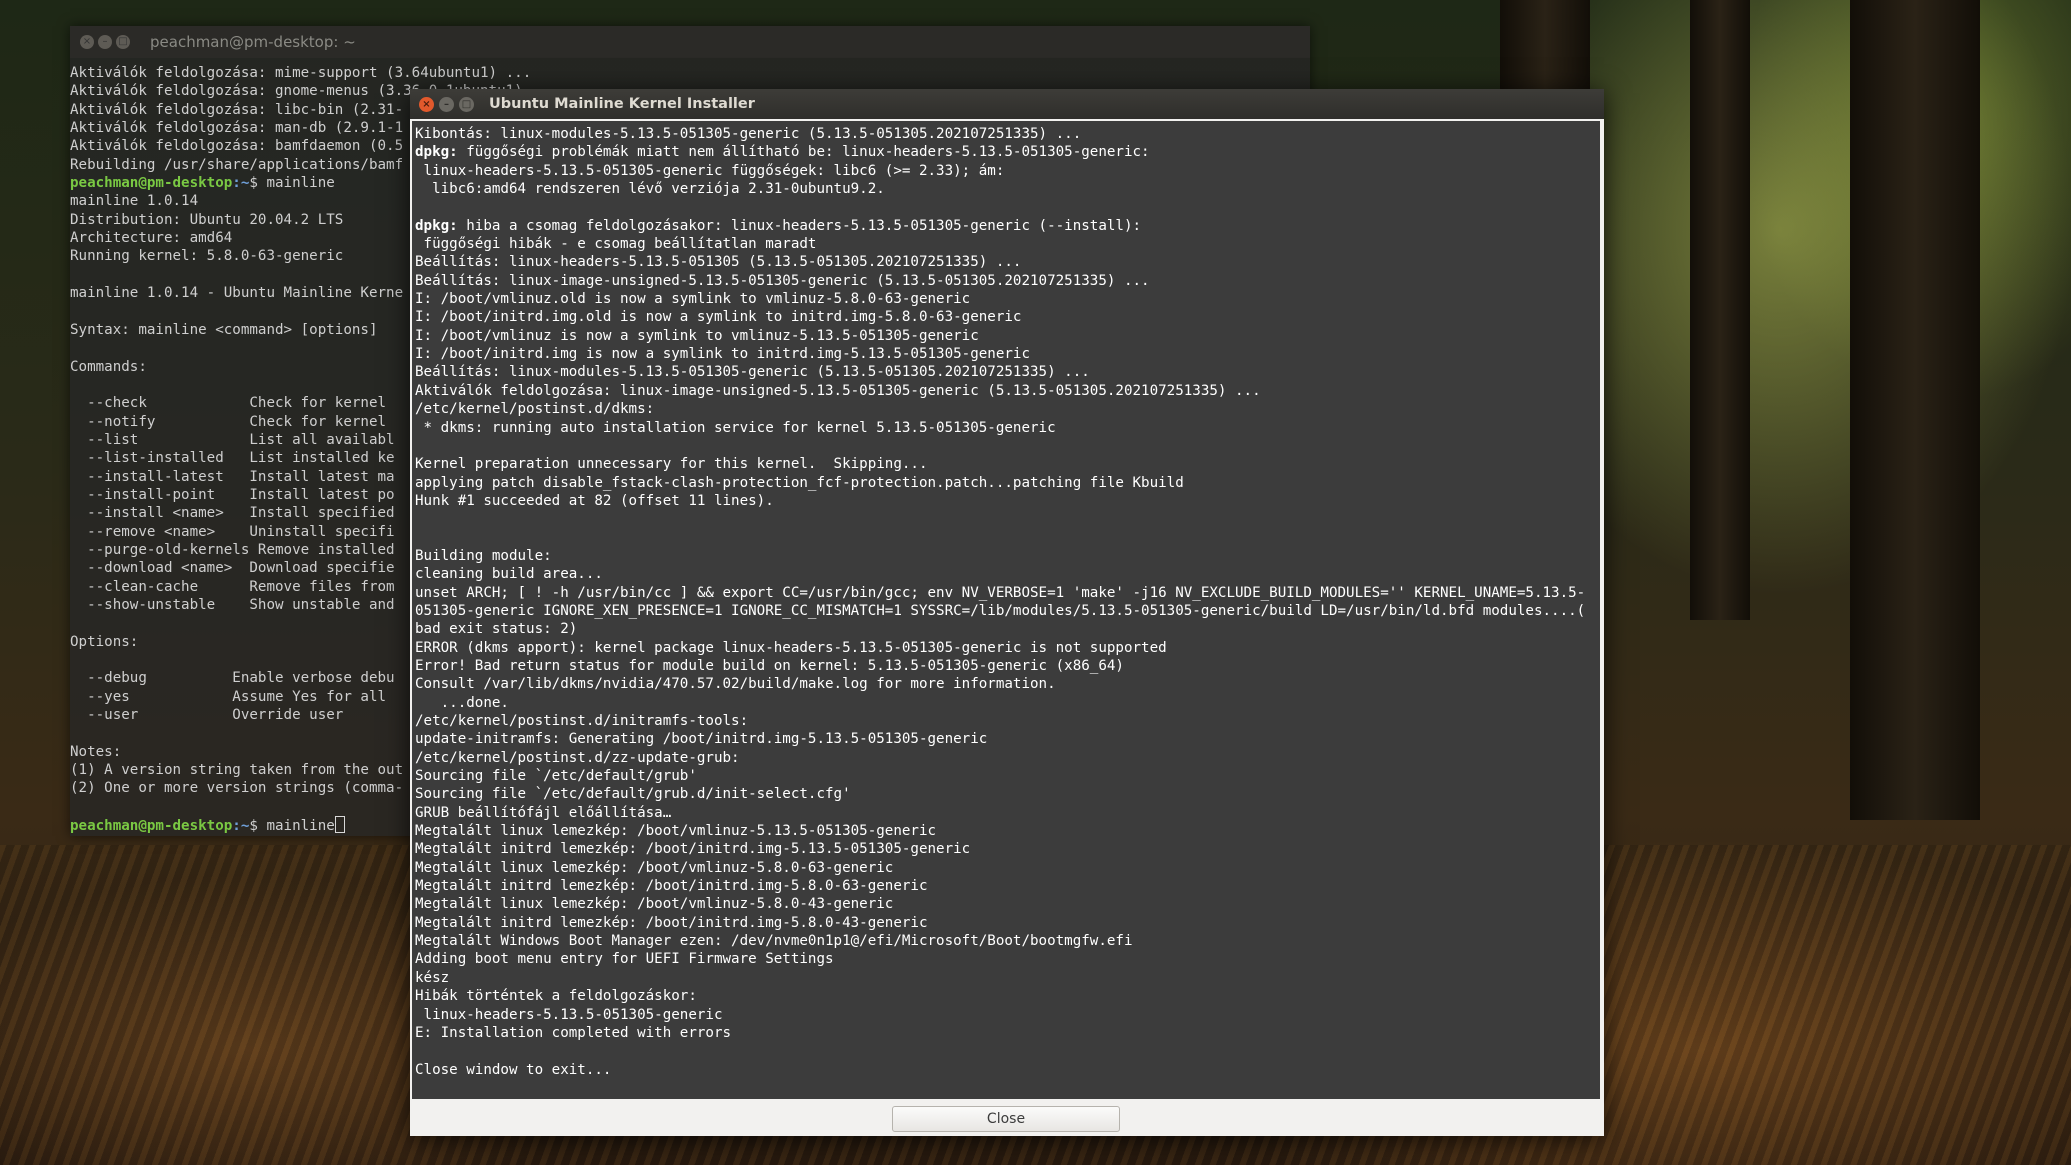 This screenshot has width=2071, height=1165. Describe the element at coordinates (292, 183) in the screenshot. I see `terminal-line-text: $ mainline` at that location.